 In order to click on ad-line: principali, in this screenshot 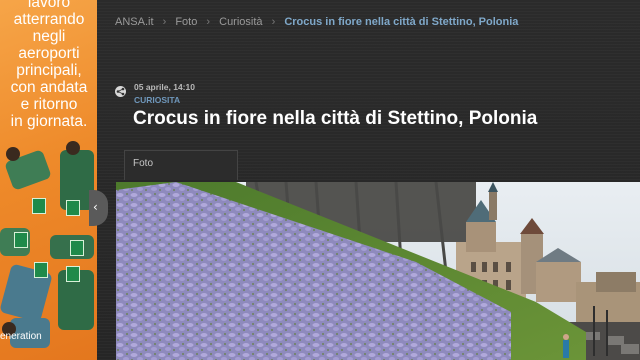, I will do `click(49, 70)`.